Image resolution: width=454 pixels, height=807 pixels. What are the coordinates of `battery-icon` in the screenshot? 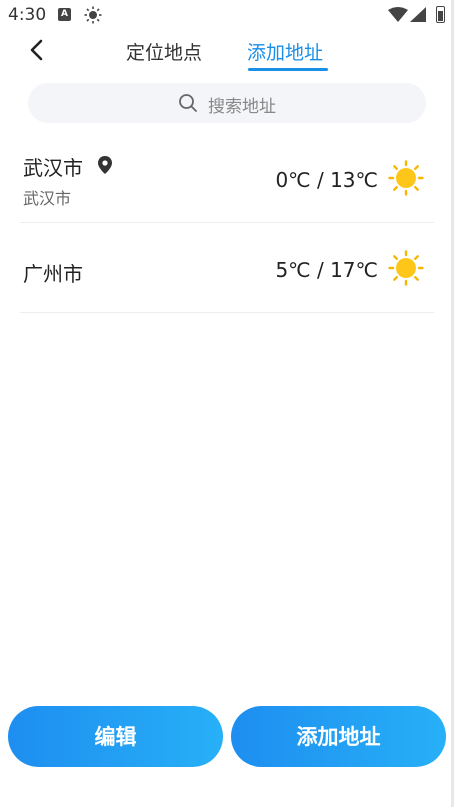 It's located at (440, 14).